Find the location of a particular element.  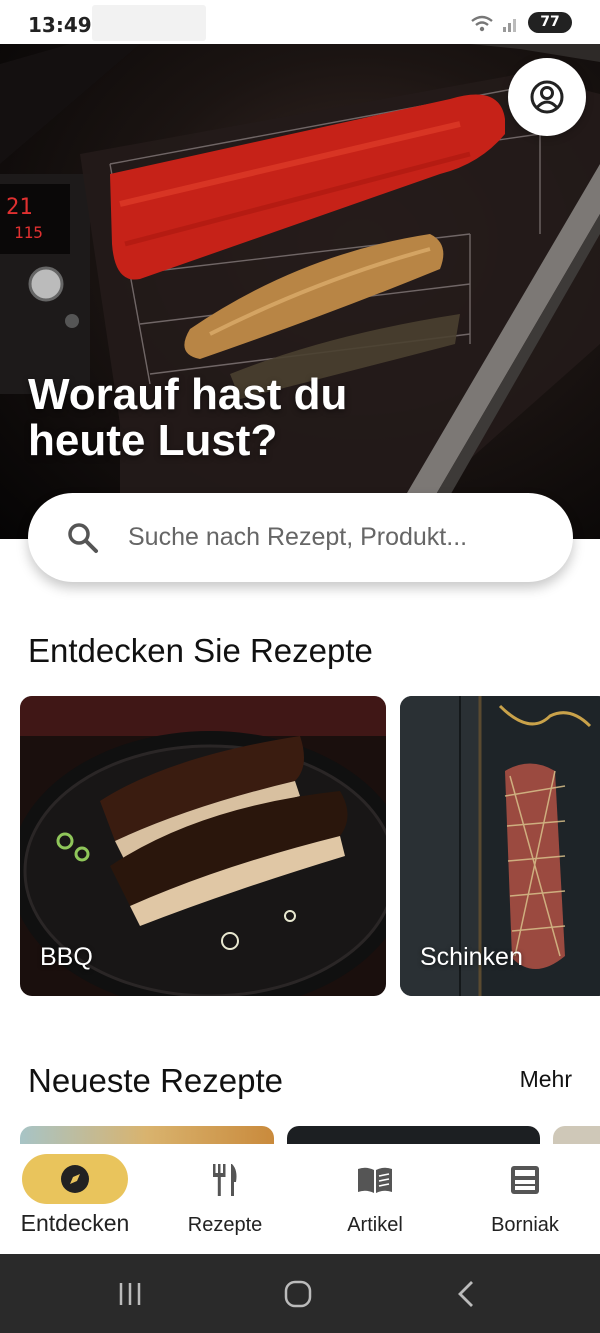

category-card-bbq: BBQ is located at coordinates (203, 846).